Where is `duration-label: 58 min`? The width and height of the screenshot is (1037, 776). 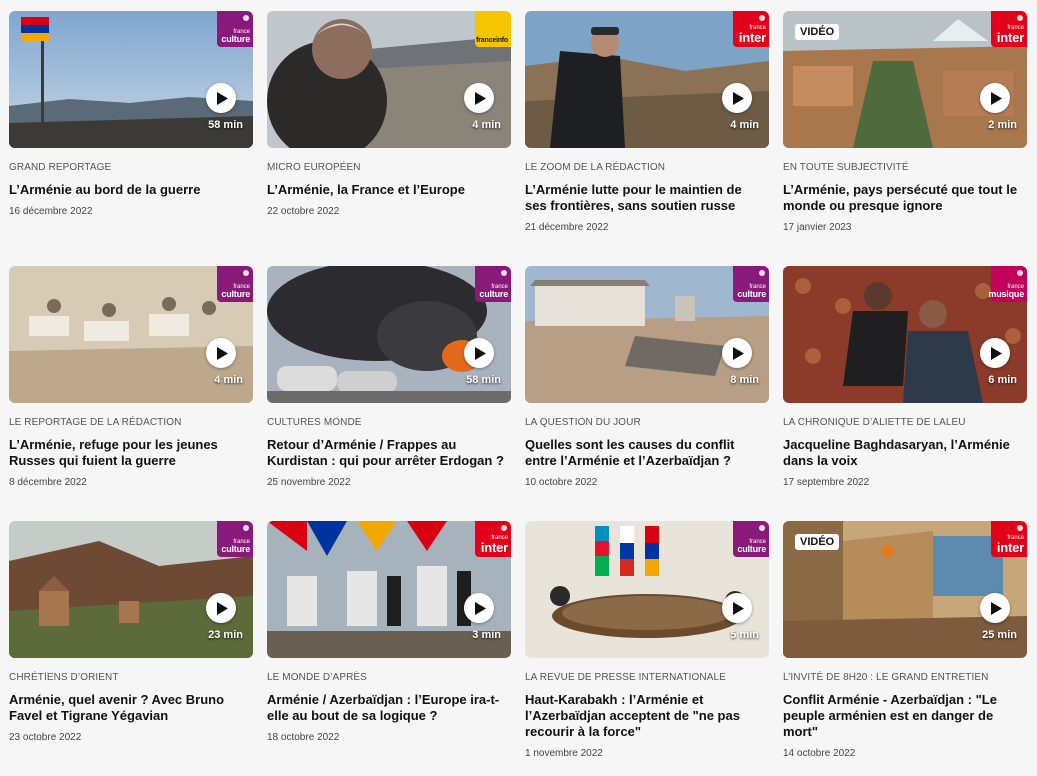 duration-label: 58 min is located at coordinates (483, 380).